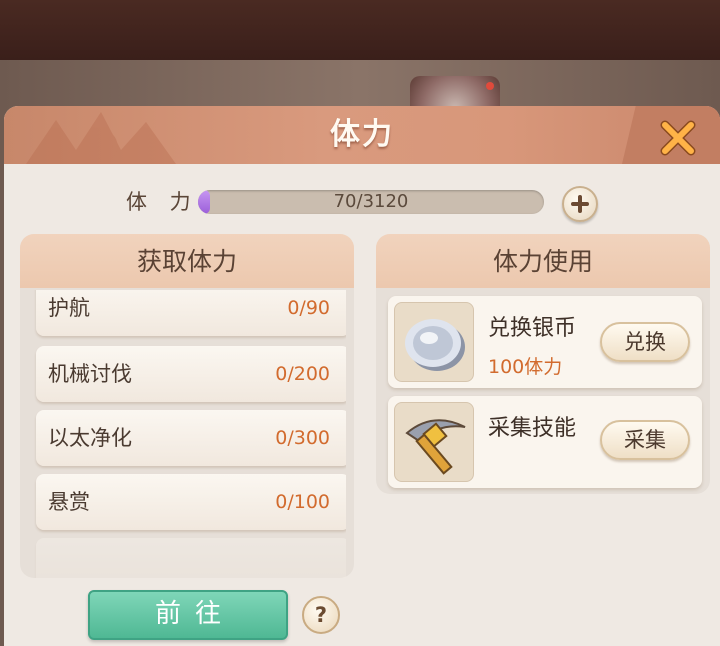 Image resolution: width=720 pixels, height=646 pixels. What do you see at coordinates (360, 30) in the screenshot?
I see `game-backdrop-top` at bounding box center [360, 30].